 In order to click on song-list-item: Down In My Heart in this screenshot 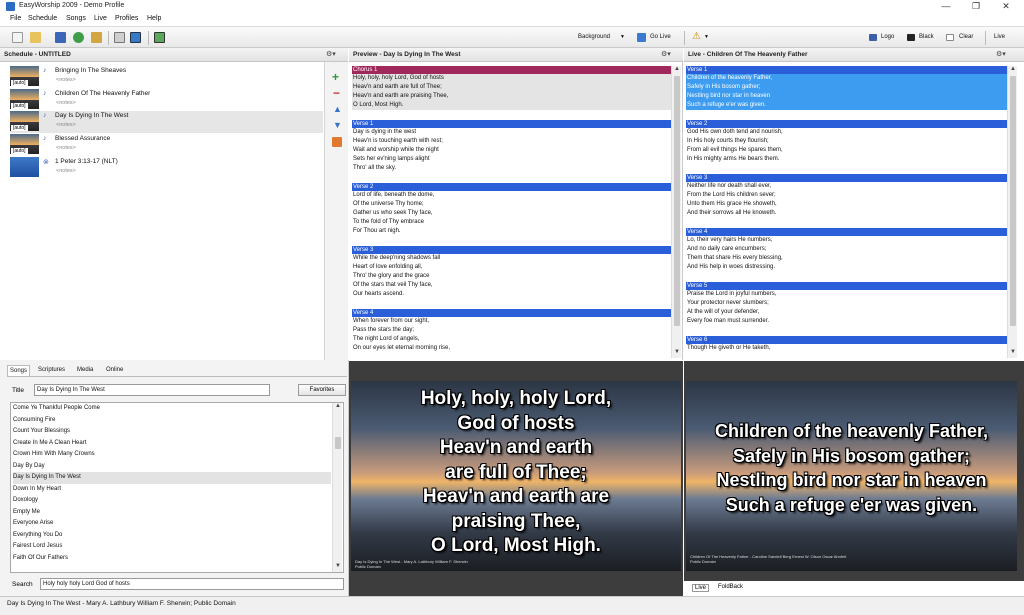, I will do `click(172, 490)`.